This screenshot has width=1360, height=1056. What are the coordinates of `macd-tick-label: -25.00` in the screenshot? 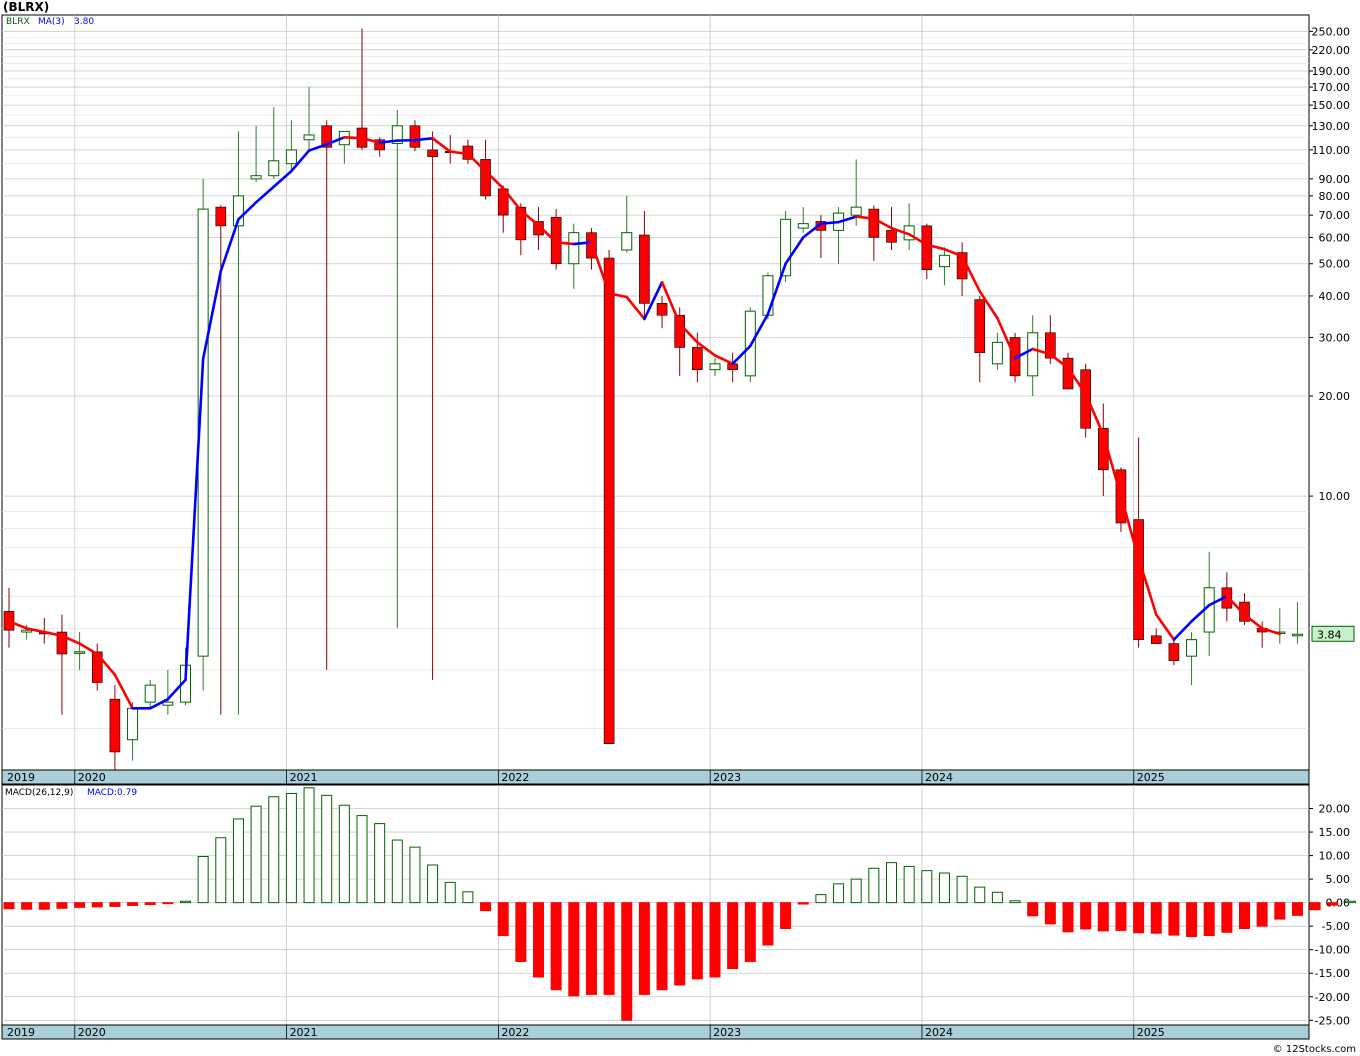 It's located at (1332, 1020).